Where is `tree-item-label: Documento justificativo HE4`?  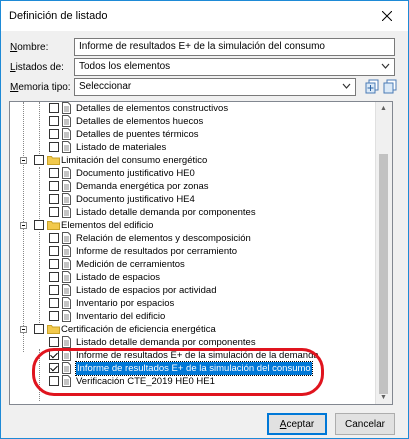 tree-item-label: Documento justificativo HE4 is located at coordinates (135, 199).